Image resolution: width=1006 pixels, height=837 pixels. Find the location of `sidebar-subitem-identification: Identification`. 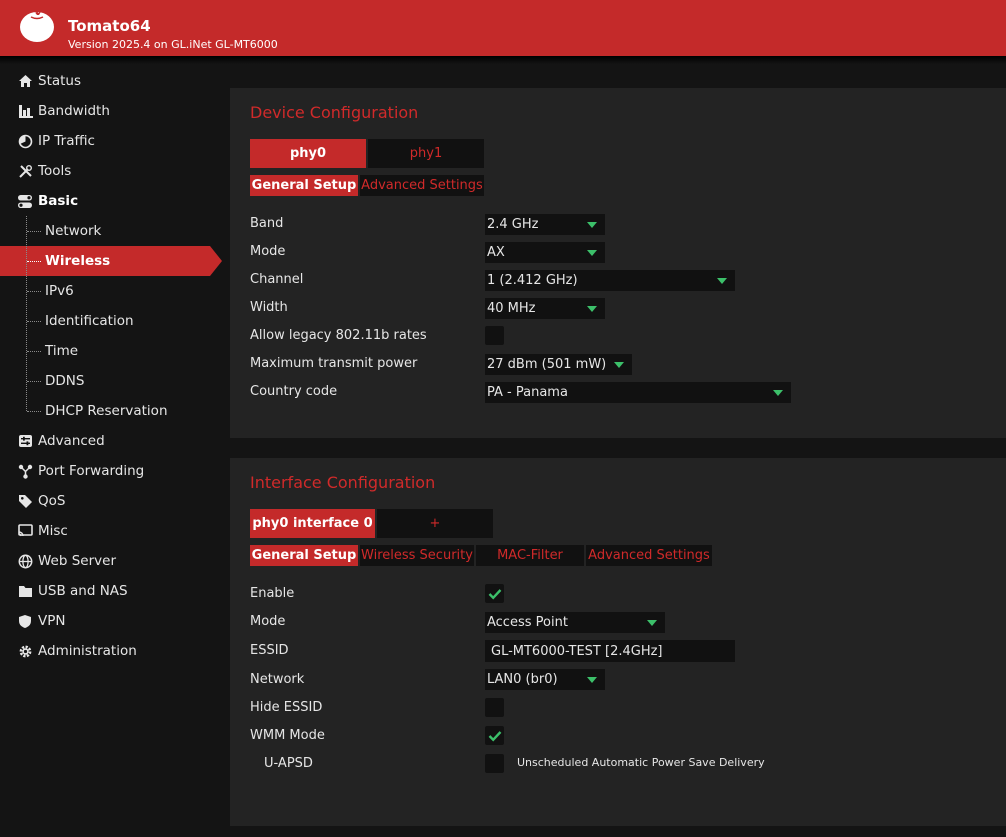

sidebar-subitem-identification: Identification is located at coordinates (105, 321).